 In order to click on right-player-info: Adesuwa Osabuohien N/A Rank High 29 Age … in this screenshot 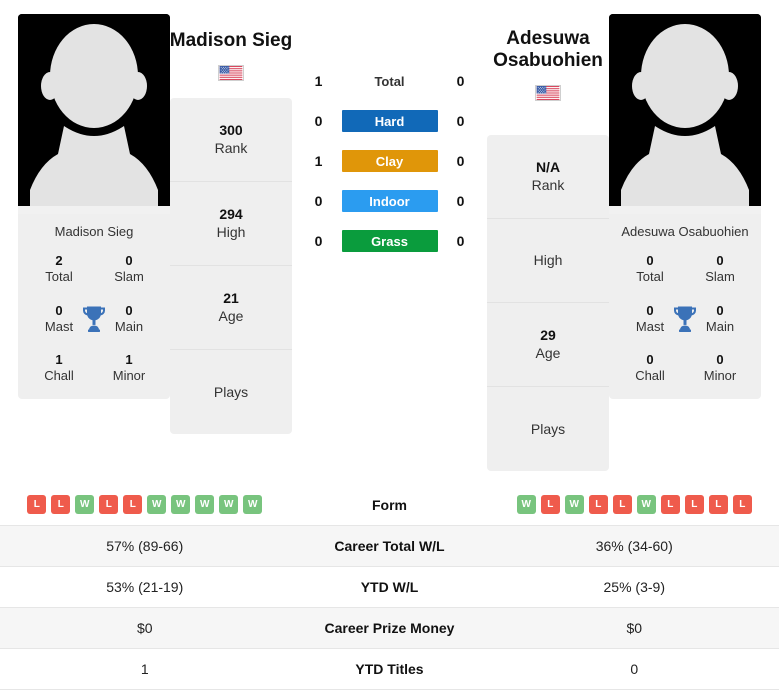, I will do `click(548, 242)`.